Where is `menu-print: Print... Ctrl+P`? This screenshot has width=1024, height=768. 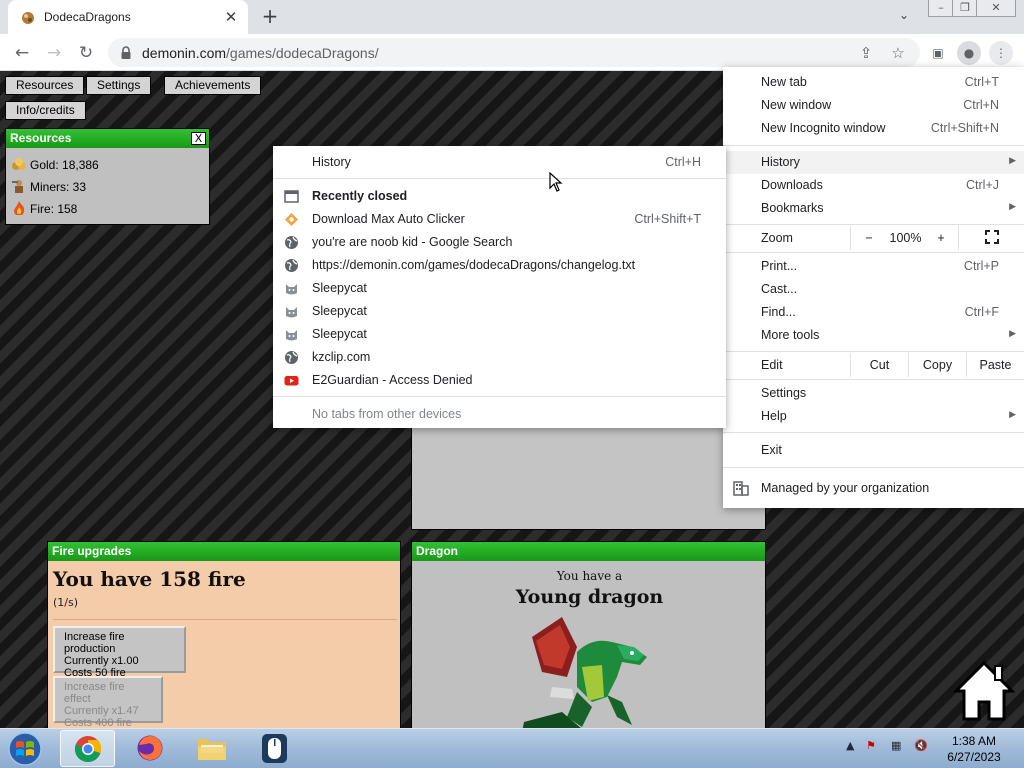
menu-print: Print... Ctrl+P is located at coordinates (873, 266).